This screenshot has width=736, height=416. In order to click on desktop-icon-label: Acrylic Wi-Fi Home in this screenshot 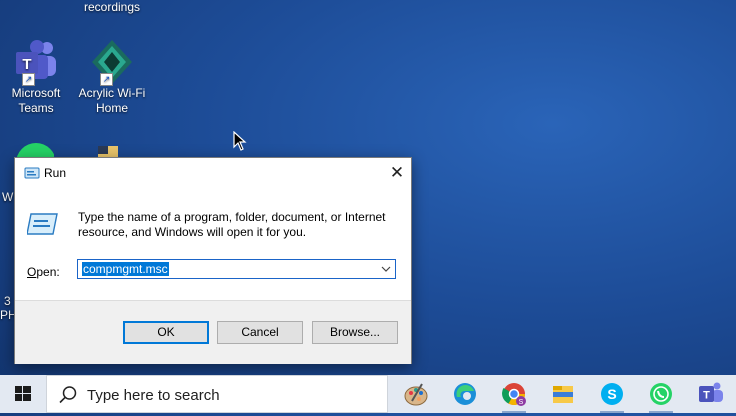, I will do `click(112, 100)`.